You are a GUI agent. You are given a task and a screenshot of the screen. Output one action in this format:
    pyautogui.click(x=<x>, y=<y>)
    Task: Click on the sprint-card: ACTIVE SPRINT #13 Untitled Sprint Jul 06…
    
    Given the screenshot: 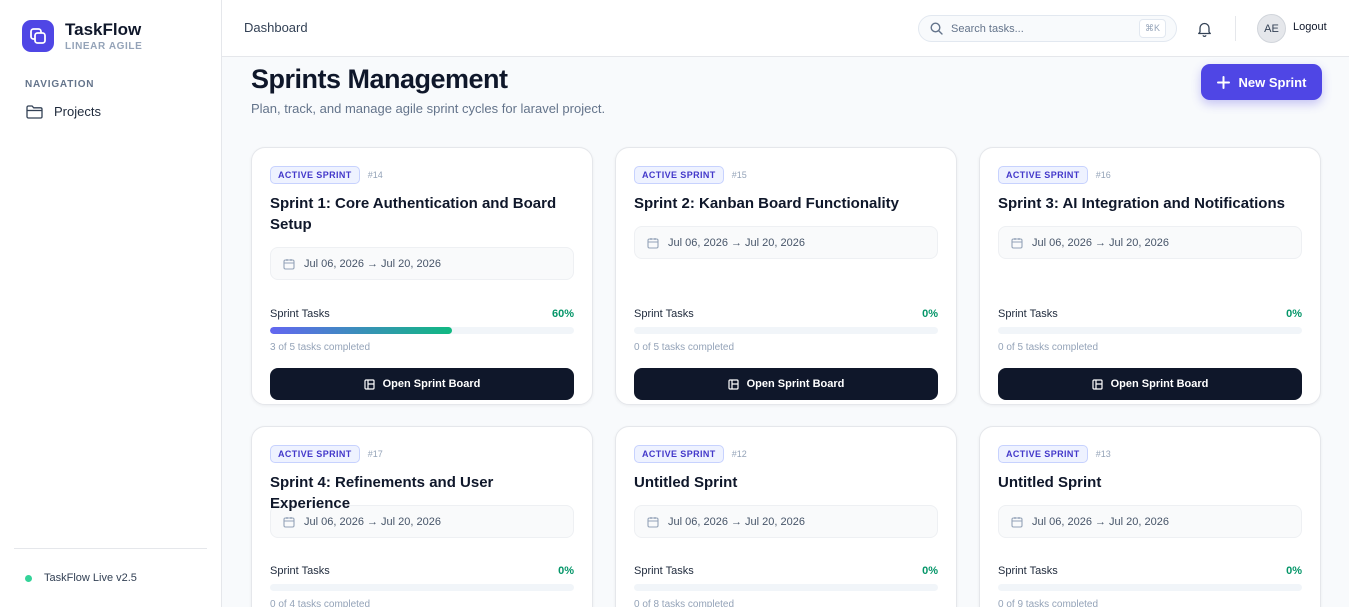 What is the action you would take?
    pyautogui.click(x=1150, y=516)
    